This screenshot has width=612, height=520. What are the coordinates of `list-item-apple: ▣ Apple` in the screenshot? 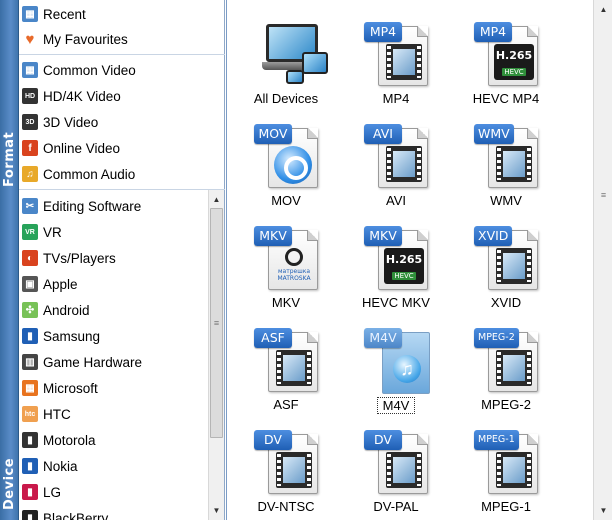 It's located at (114, 284).